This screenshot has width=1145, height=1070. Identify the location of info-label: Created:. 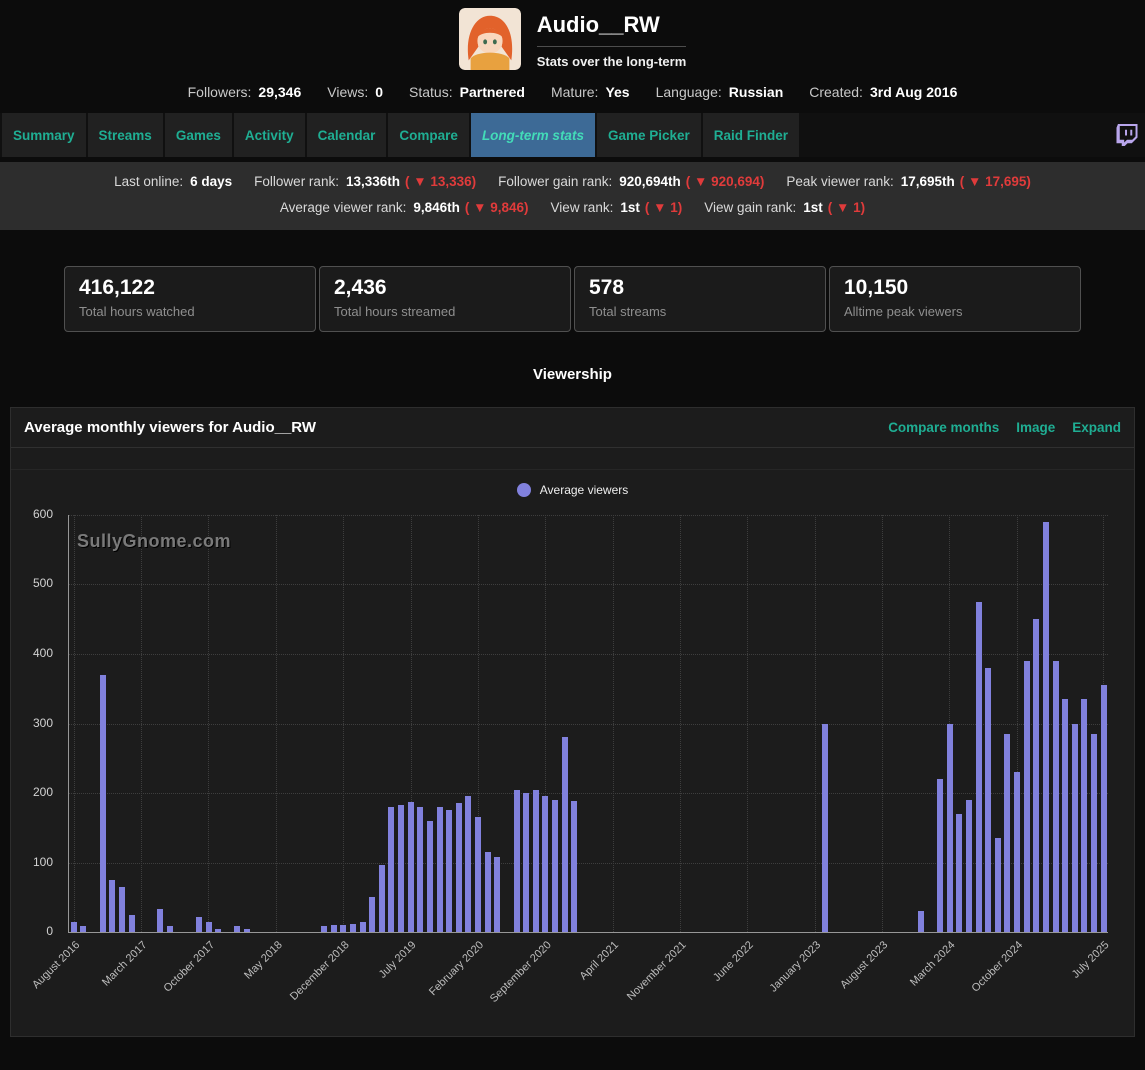
(836, 92).